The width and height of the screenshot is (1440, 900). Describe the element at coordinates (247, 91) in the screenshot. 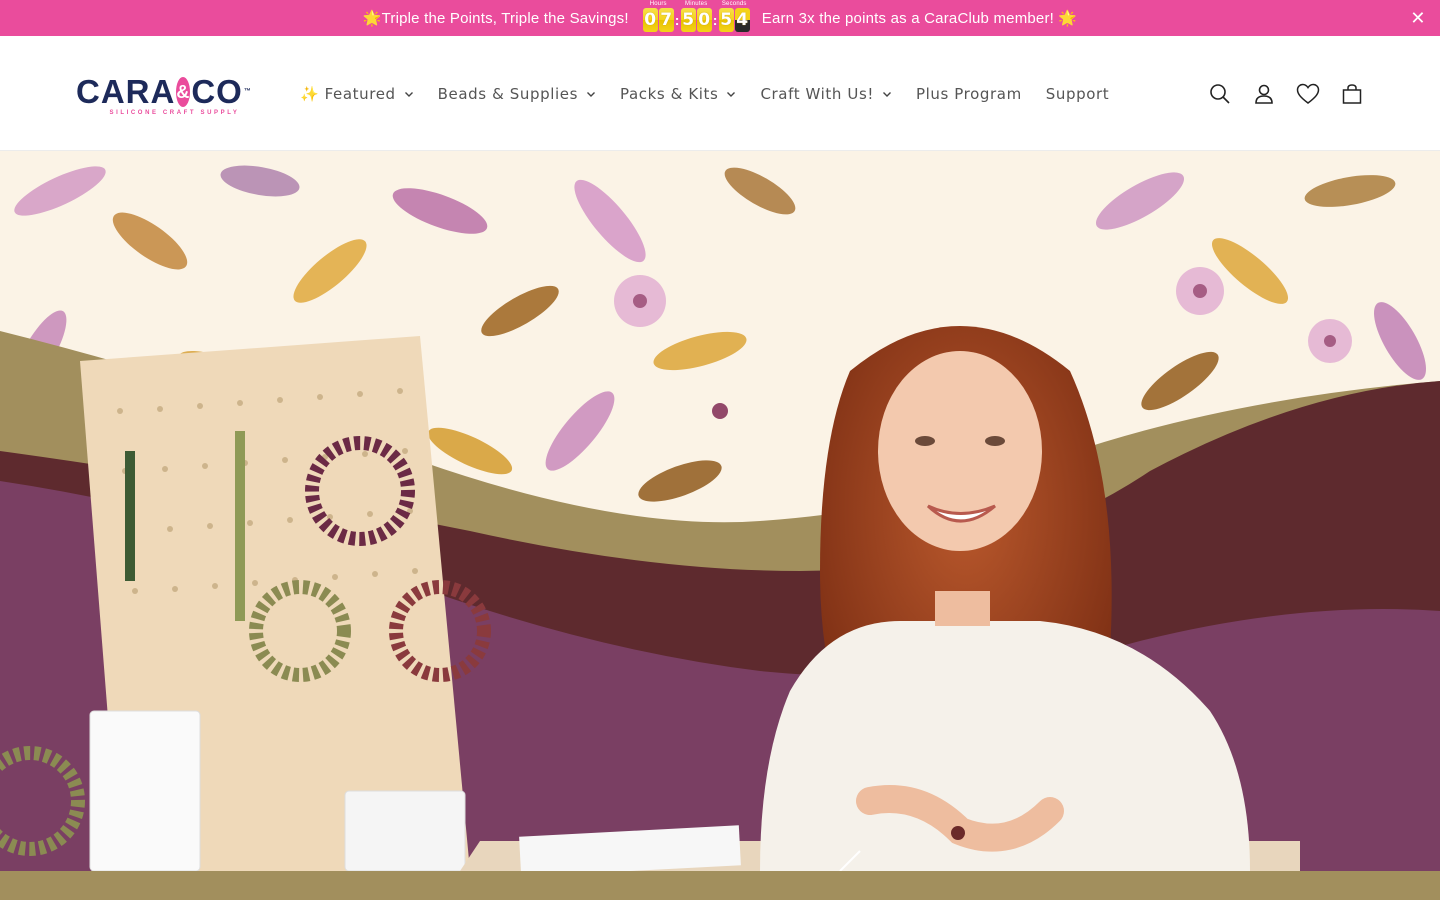

I see `logo-trademark: ™` at that location.